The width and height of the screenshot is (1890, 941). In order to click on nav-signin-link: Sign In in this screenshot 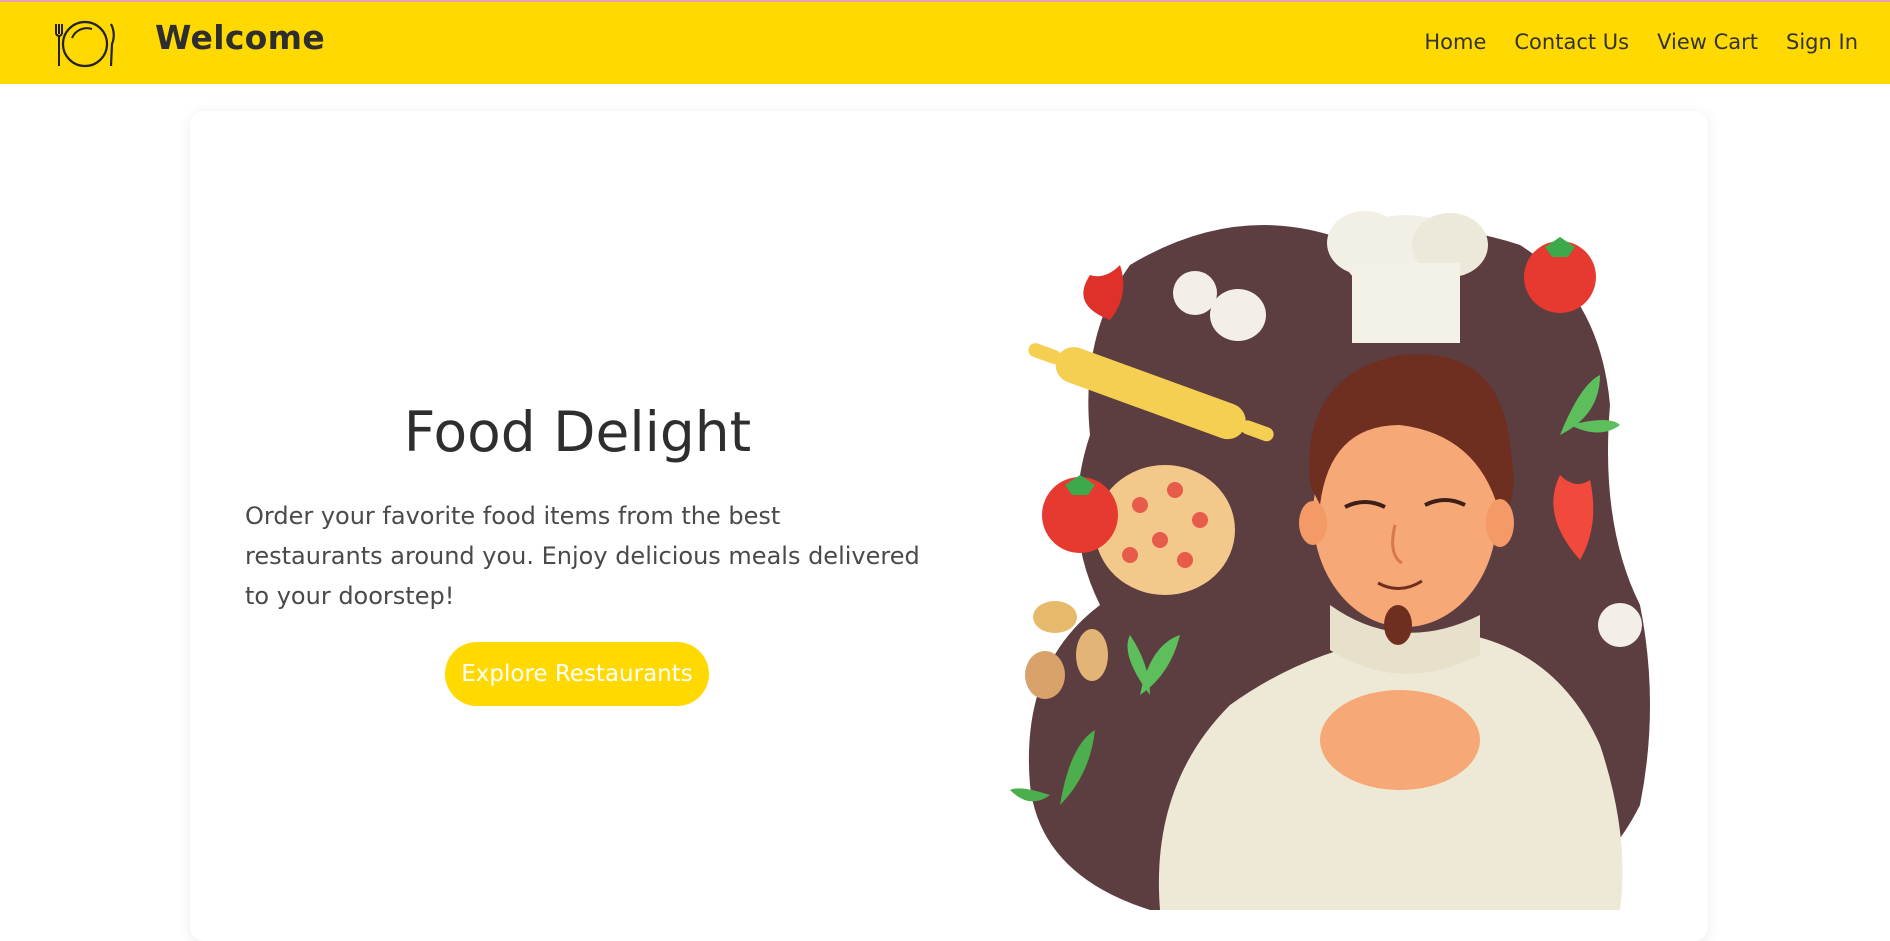, I will do `click(1822, 42)`.